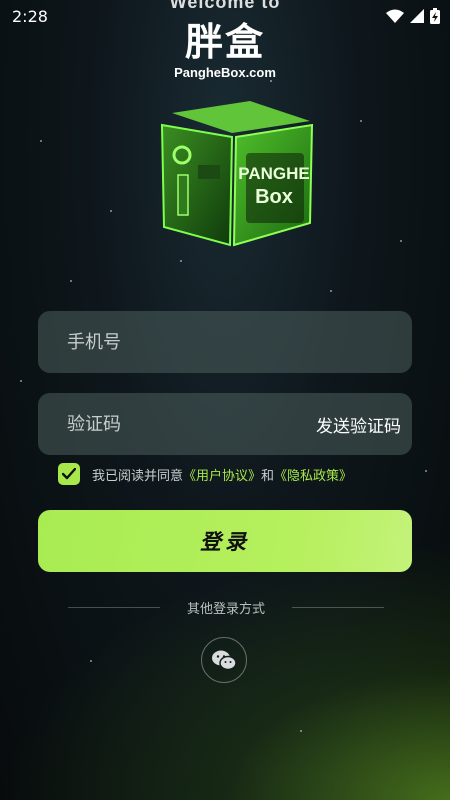  I want to click on agreement-prefix: 我已阅读并同意, so click(138, 476).